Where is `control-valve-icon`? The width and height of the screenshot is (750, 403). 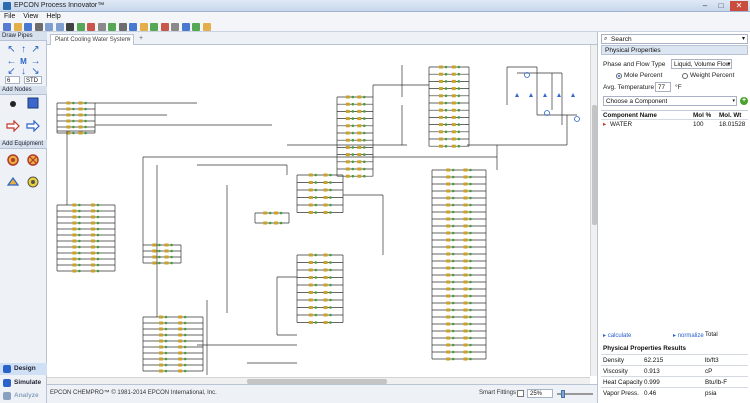
control-valve-icon is located at coordinates (33, 182).